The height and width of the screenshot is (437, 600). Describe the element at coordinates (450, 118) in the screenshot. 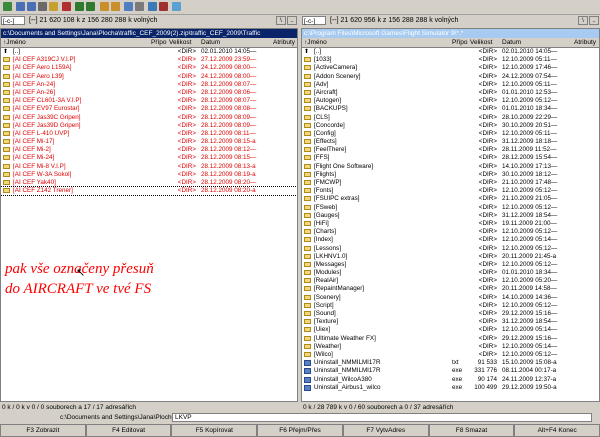

I see `file-row: [CLS] <DIR> 28.10.2009 22:29—` at that location.